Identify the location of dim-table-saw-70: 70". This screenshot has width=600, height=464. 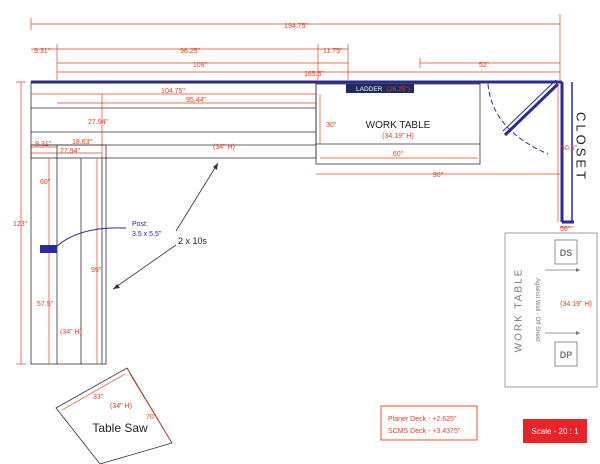
(151, 417).